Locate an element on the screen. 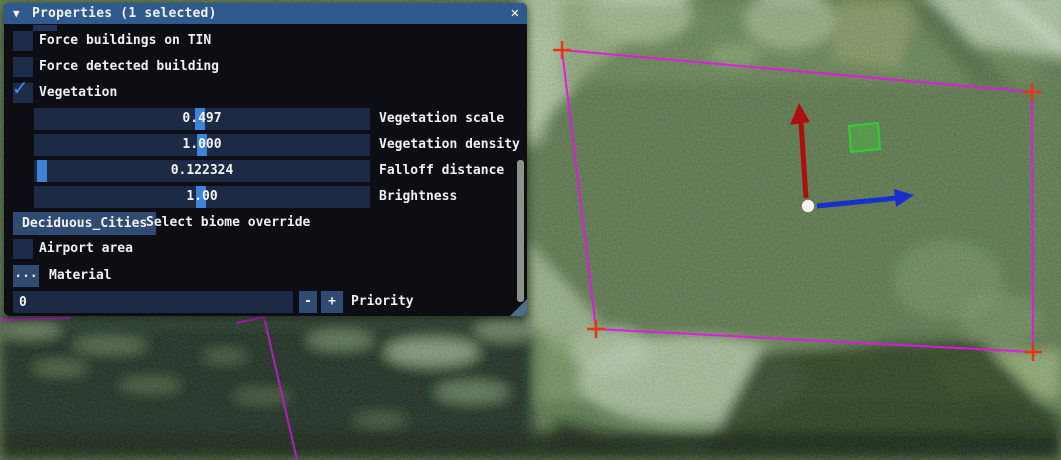 The height and width of the screenshot is (460, 1061). biome-override-label: Select biome override is located at coordinates (228, 222).